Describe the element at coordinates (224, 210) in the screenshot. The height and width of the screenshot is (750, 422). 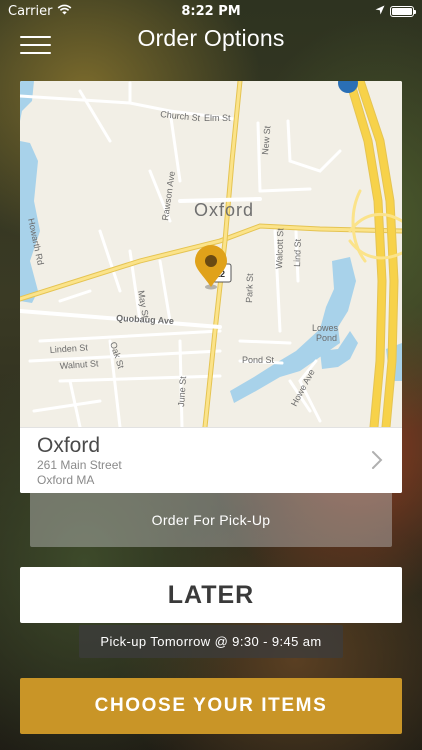
I see `map-town-label: Oxford` at that location.